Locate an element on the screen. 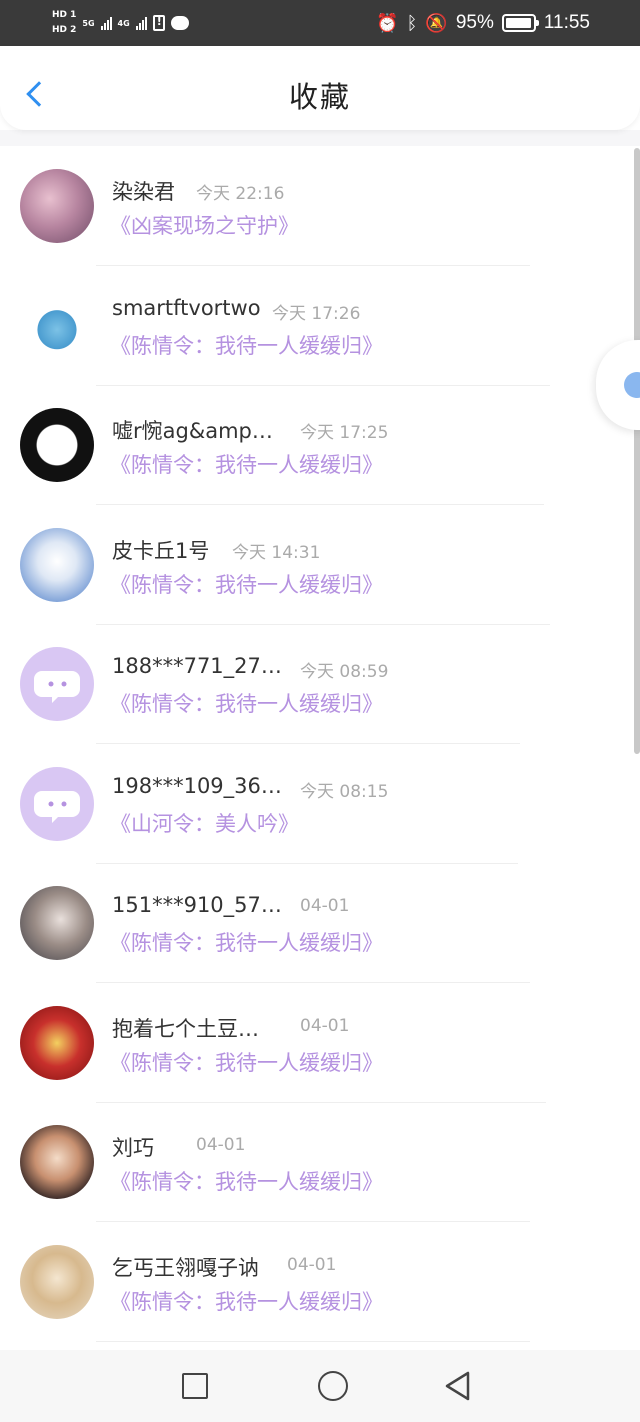 This screenshot has width=640, height=1422. work-title-link: 《凶案现场之守护》 is located at coordinates (204, 225).